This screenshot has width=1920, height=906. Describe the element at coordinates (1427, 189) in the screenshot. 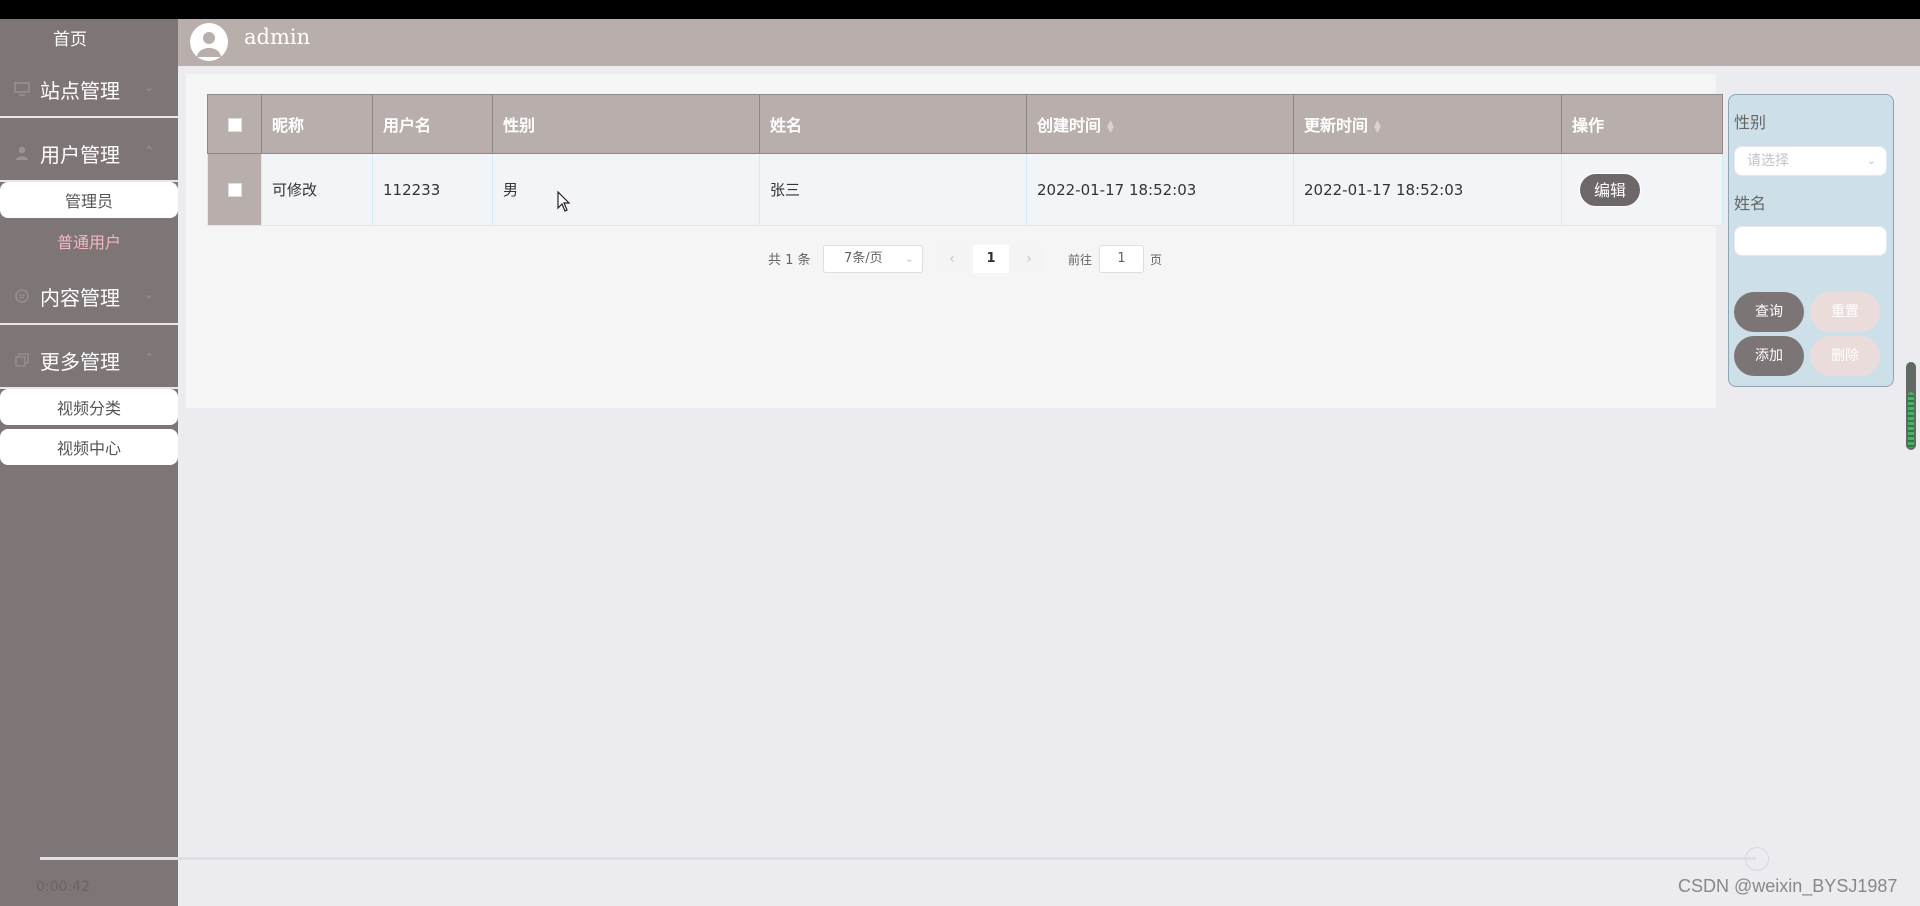

I see `cell-updated: 2022-01-17 18:52:03` at that location.